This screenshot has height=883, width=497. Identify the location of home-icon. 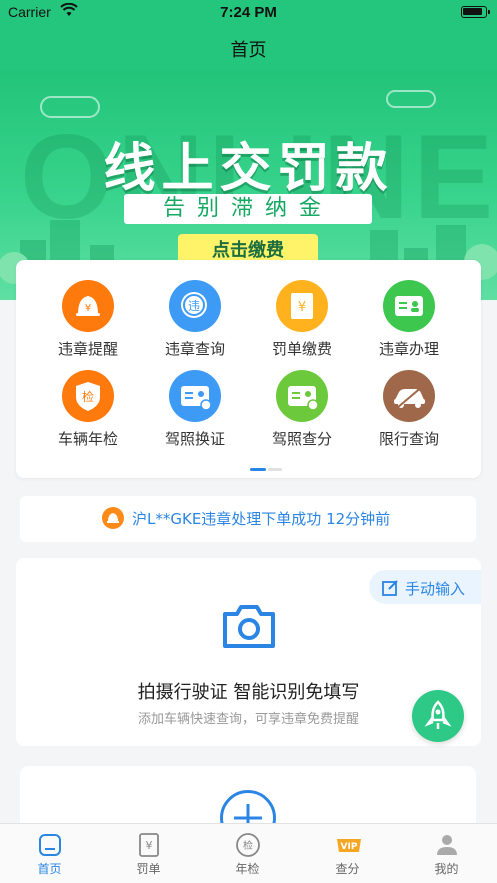
(50, 845).